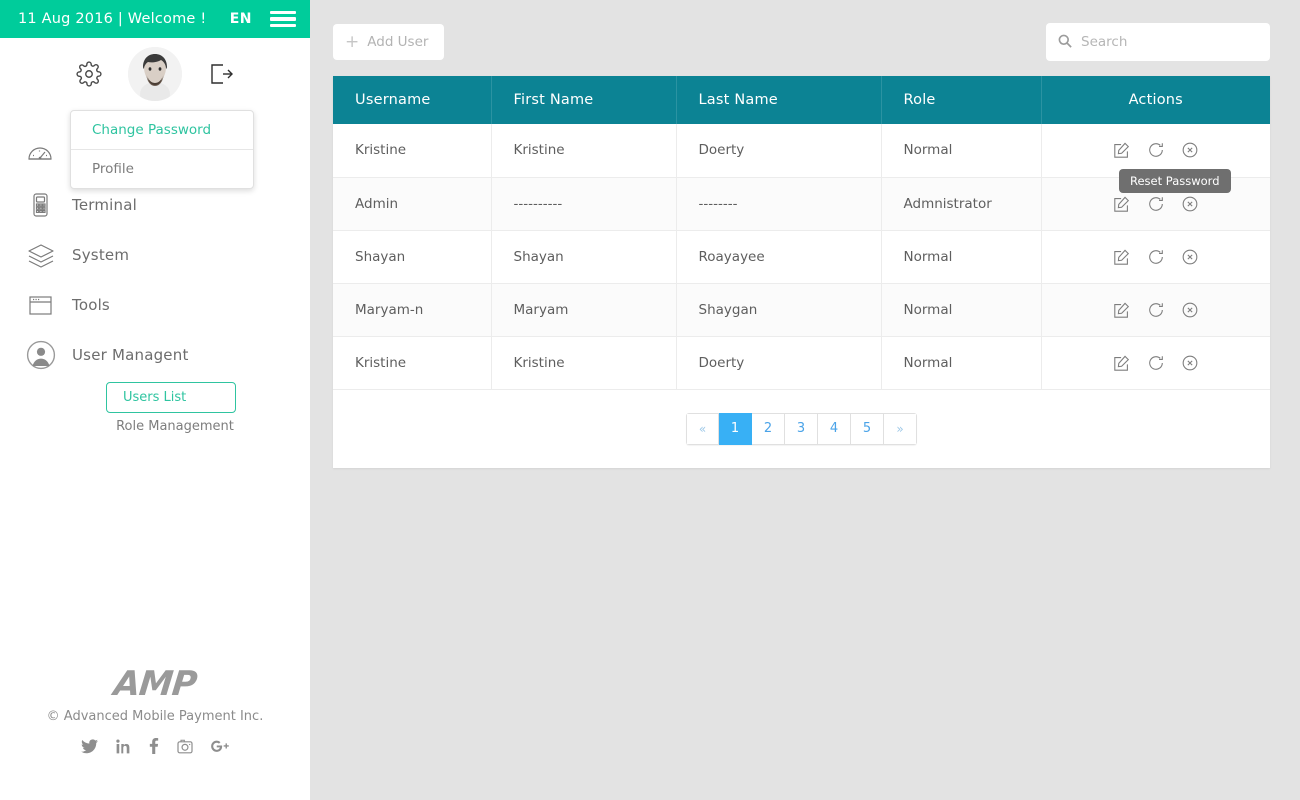  What do you see at coordinates (43, 355) in the screenshot?
I see `user-circle-icon` at bounding box center [43, 355].